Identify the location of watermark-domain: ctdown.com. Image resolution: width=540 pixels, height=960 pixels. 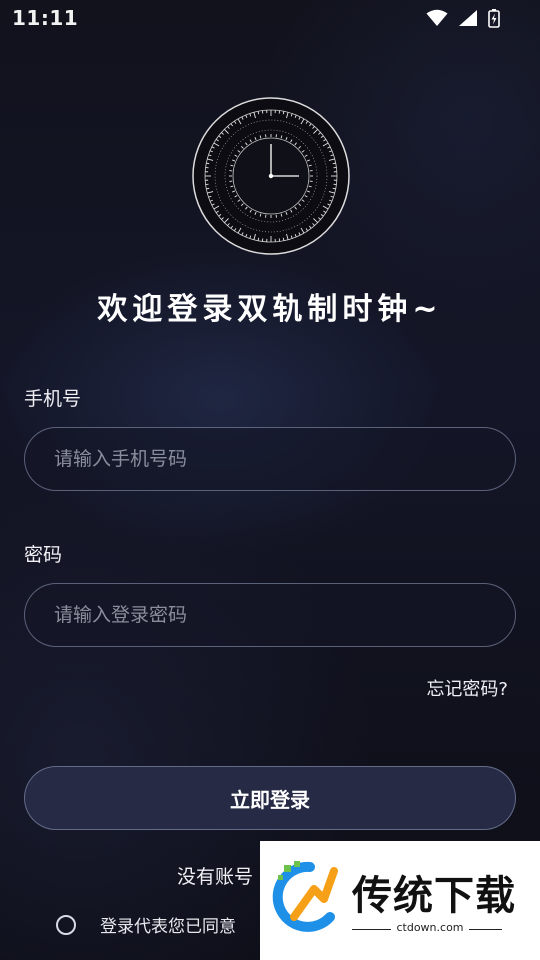
(430, 927).